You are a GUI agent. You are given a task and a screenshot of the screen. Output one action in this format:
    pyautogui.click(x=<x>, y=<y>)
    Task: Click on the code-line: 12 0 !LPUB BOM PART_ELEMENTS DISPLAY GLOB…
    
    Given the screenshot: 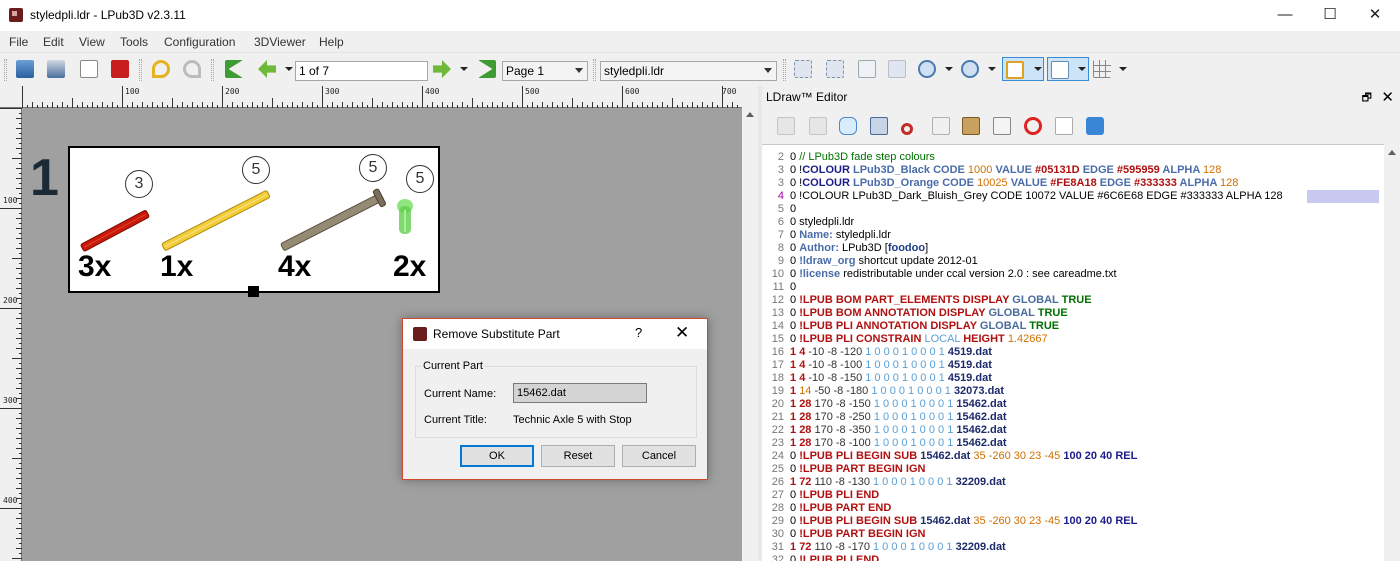 What is the action you would take?
    pyautogui.click(x=1073, y=300)
    